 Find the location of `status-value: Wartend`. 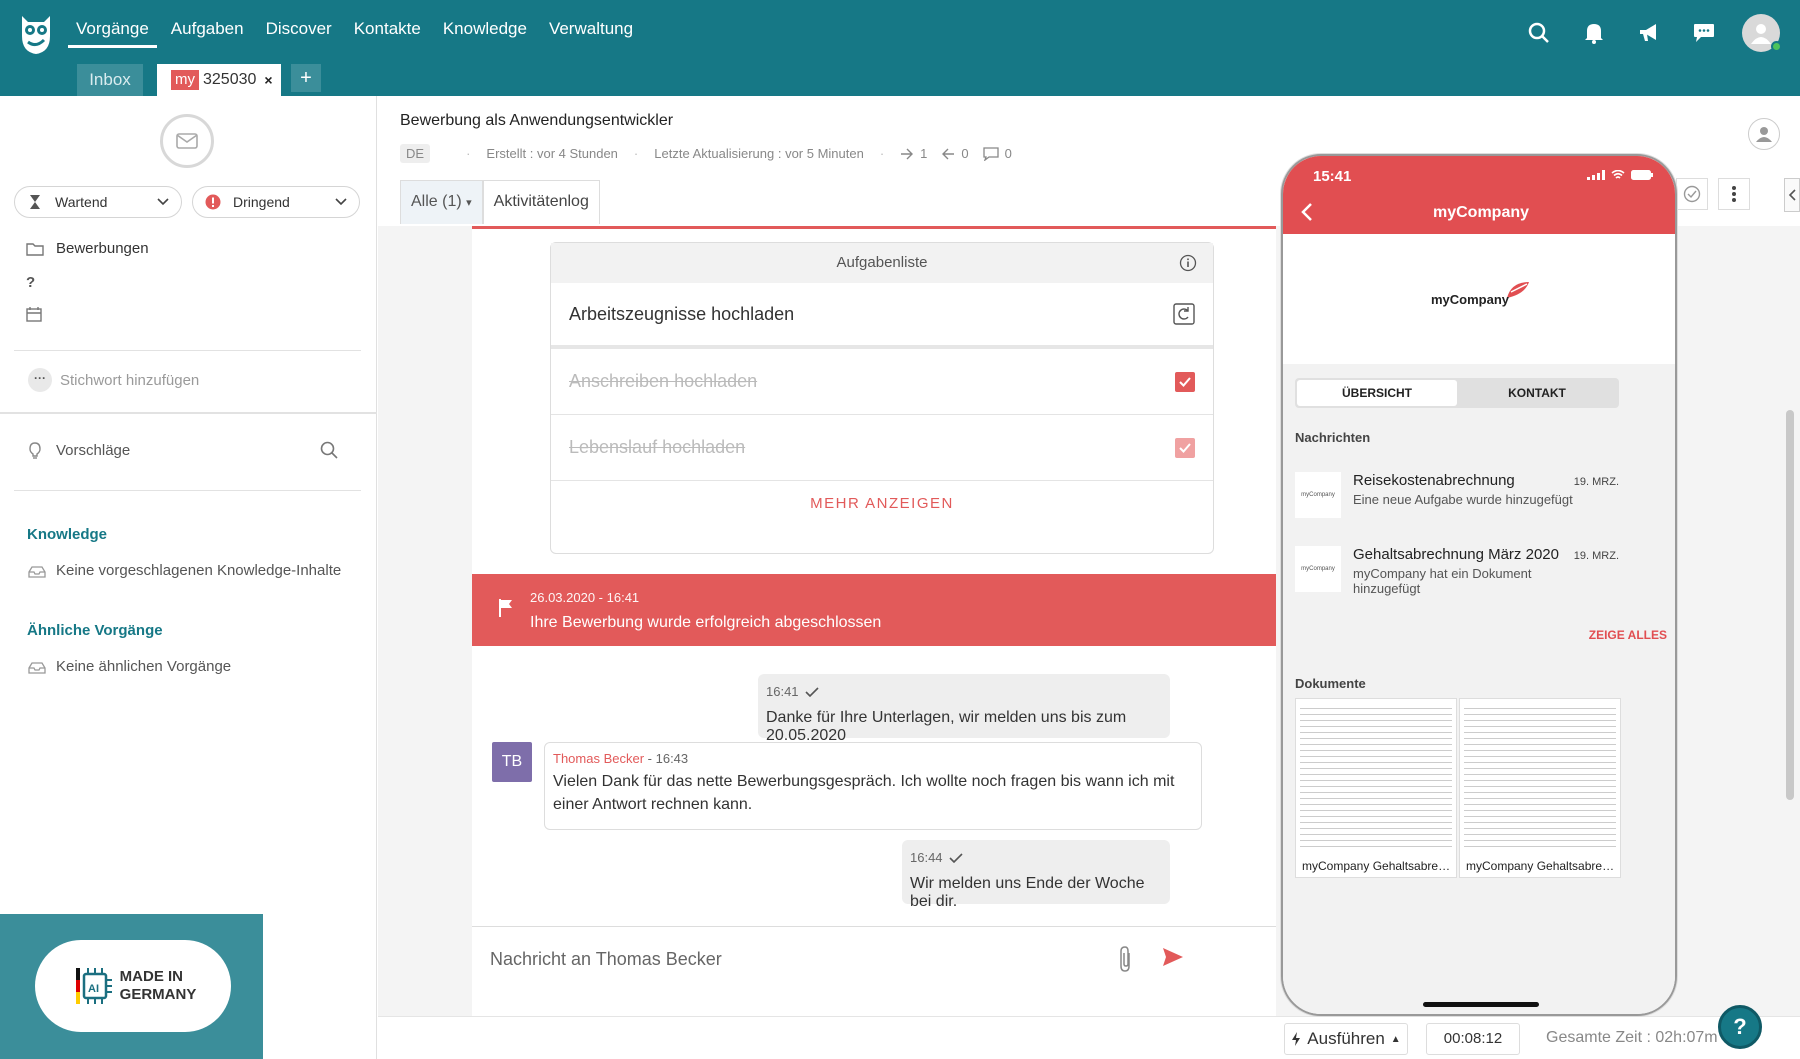

status-value: Wartend is located at coordinates (81, 202).